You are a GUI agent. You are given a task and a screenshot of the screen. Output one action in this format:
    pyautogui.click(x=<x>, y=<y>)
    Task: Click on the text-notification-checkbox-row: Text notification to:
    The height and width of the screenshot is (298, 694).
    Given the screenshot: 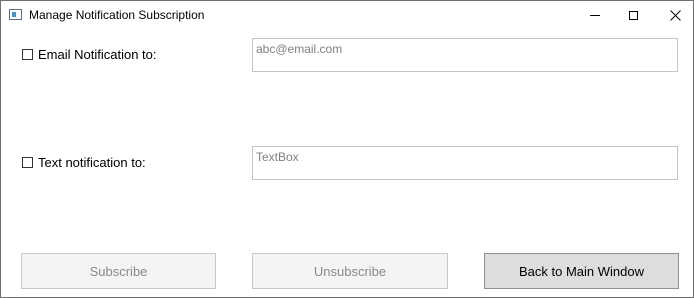 What is the action you would take?
    pyautogui.click(x=84, y=162)
    